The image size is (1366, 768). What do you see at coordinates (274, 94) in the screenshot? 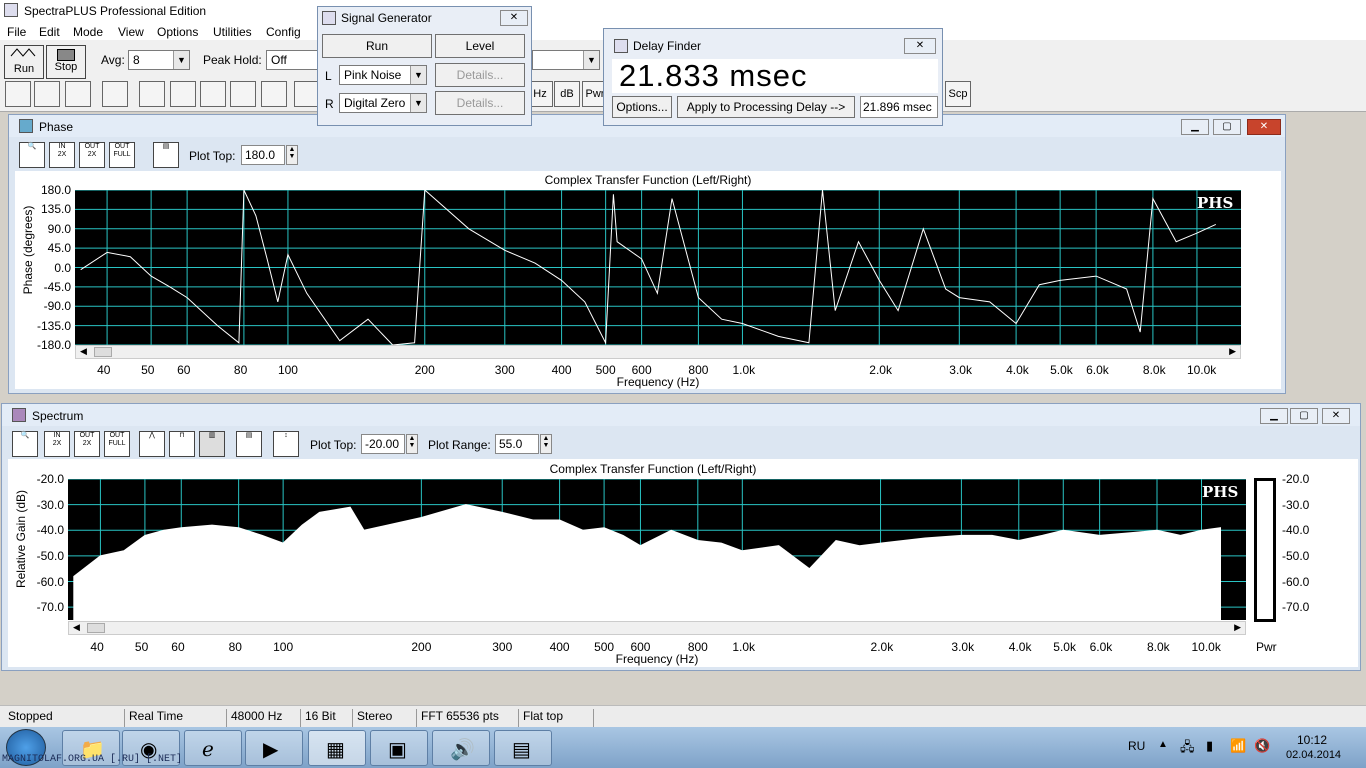
I see `spectrum-3d-icon` at bounding box center [274, 94].